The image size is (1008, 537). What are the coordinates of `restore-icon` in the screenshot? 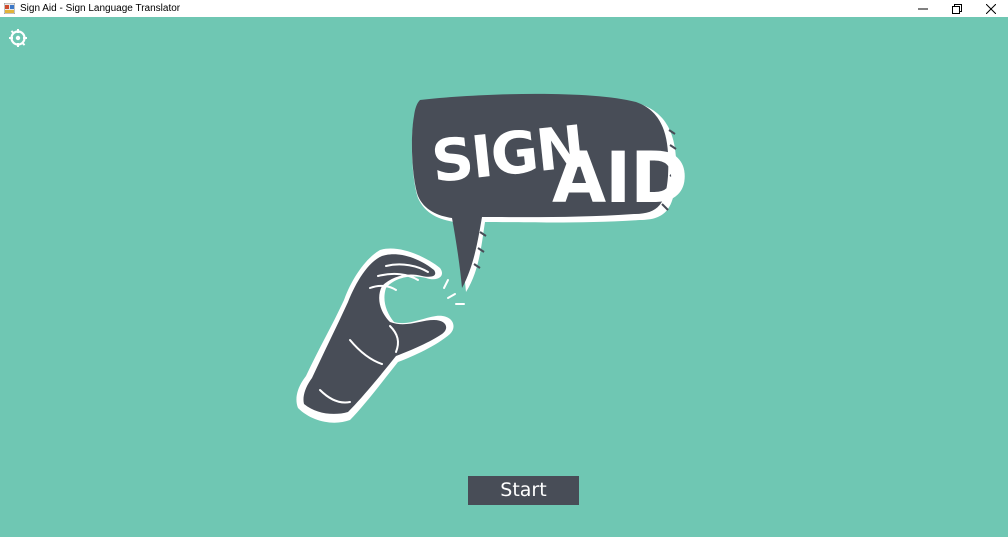 It's located at (957, 8).